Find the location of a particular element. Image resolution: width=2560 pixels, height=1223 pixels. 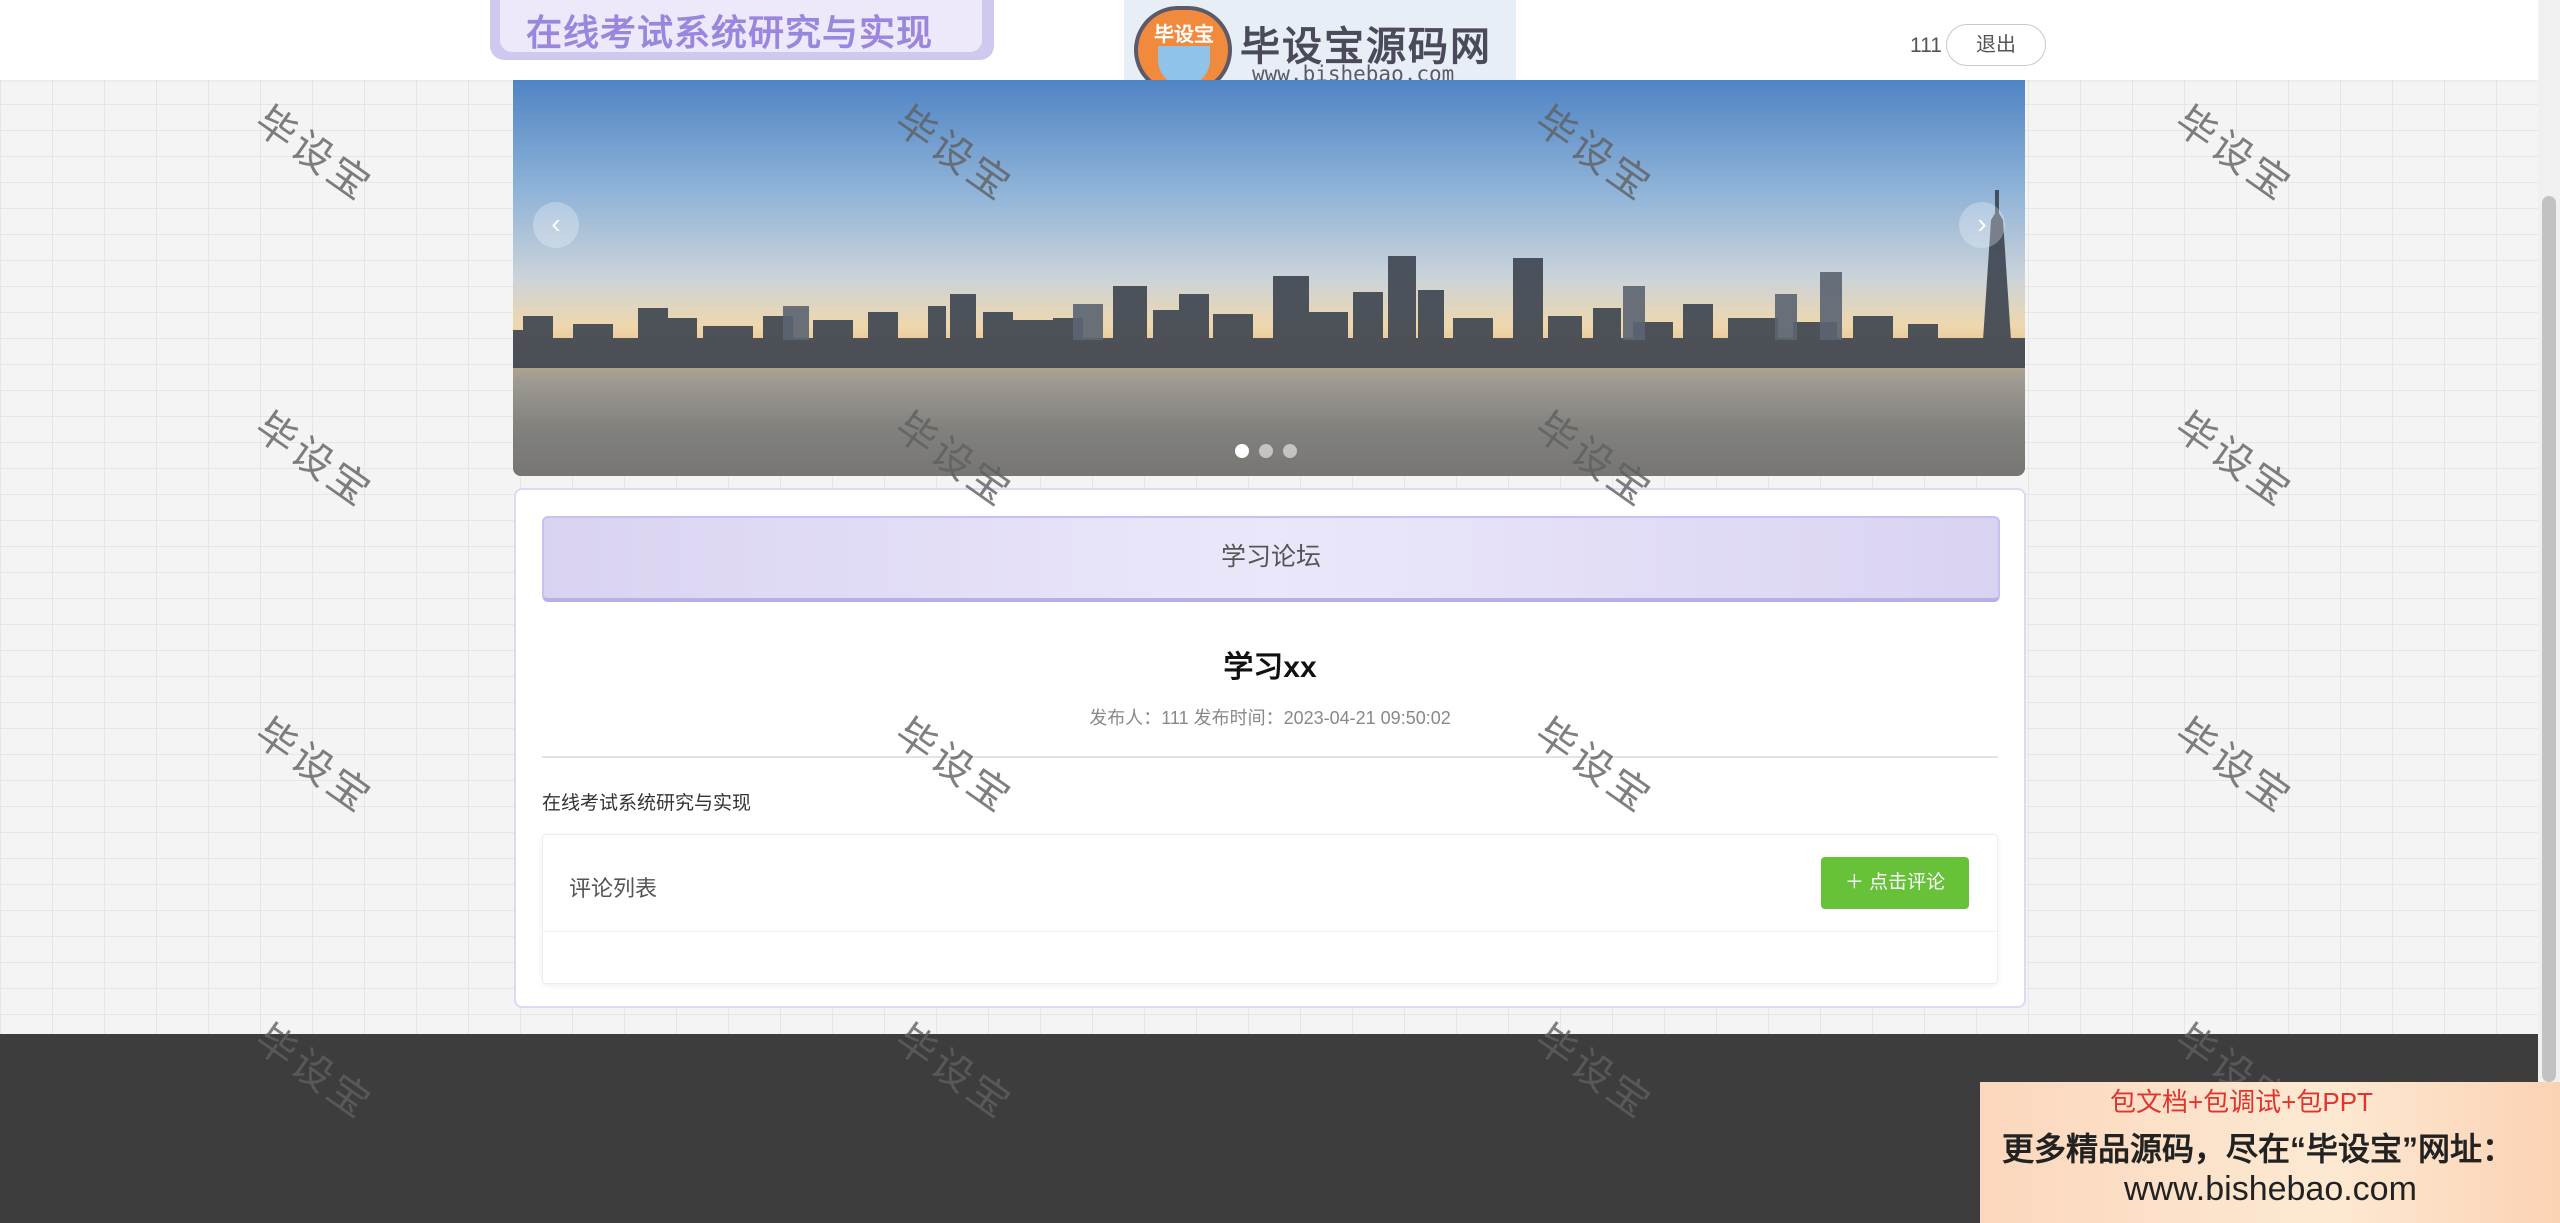

post-meta: 发布人：111 发布时间：2023-04-21 09:50:02 is located at coordinates (1270, 718).